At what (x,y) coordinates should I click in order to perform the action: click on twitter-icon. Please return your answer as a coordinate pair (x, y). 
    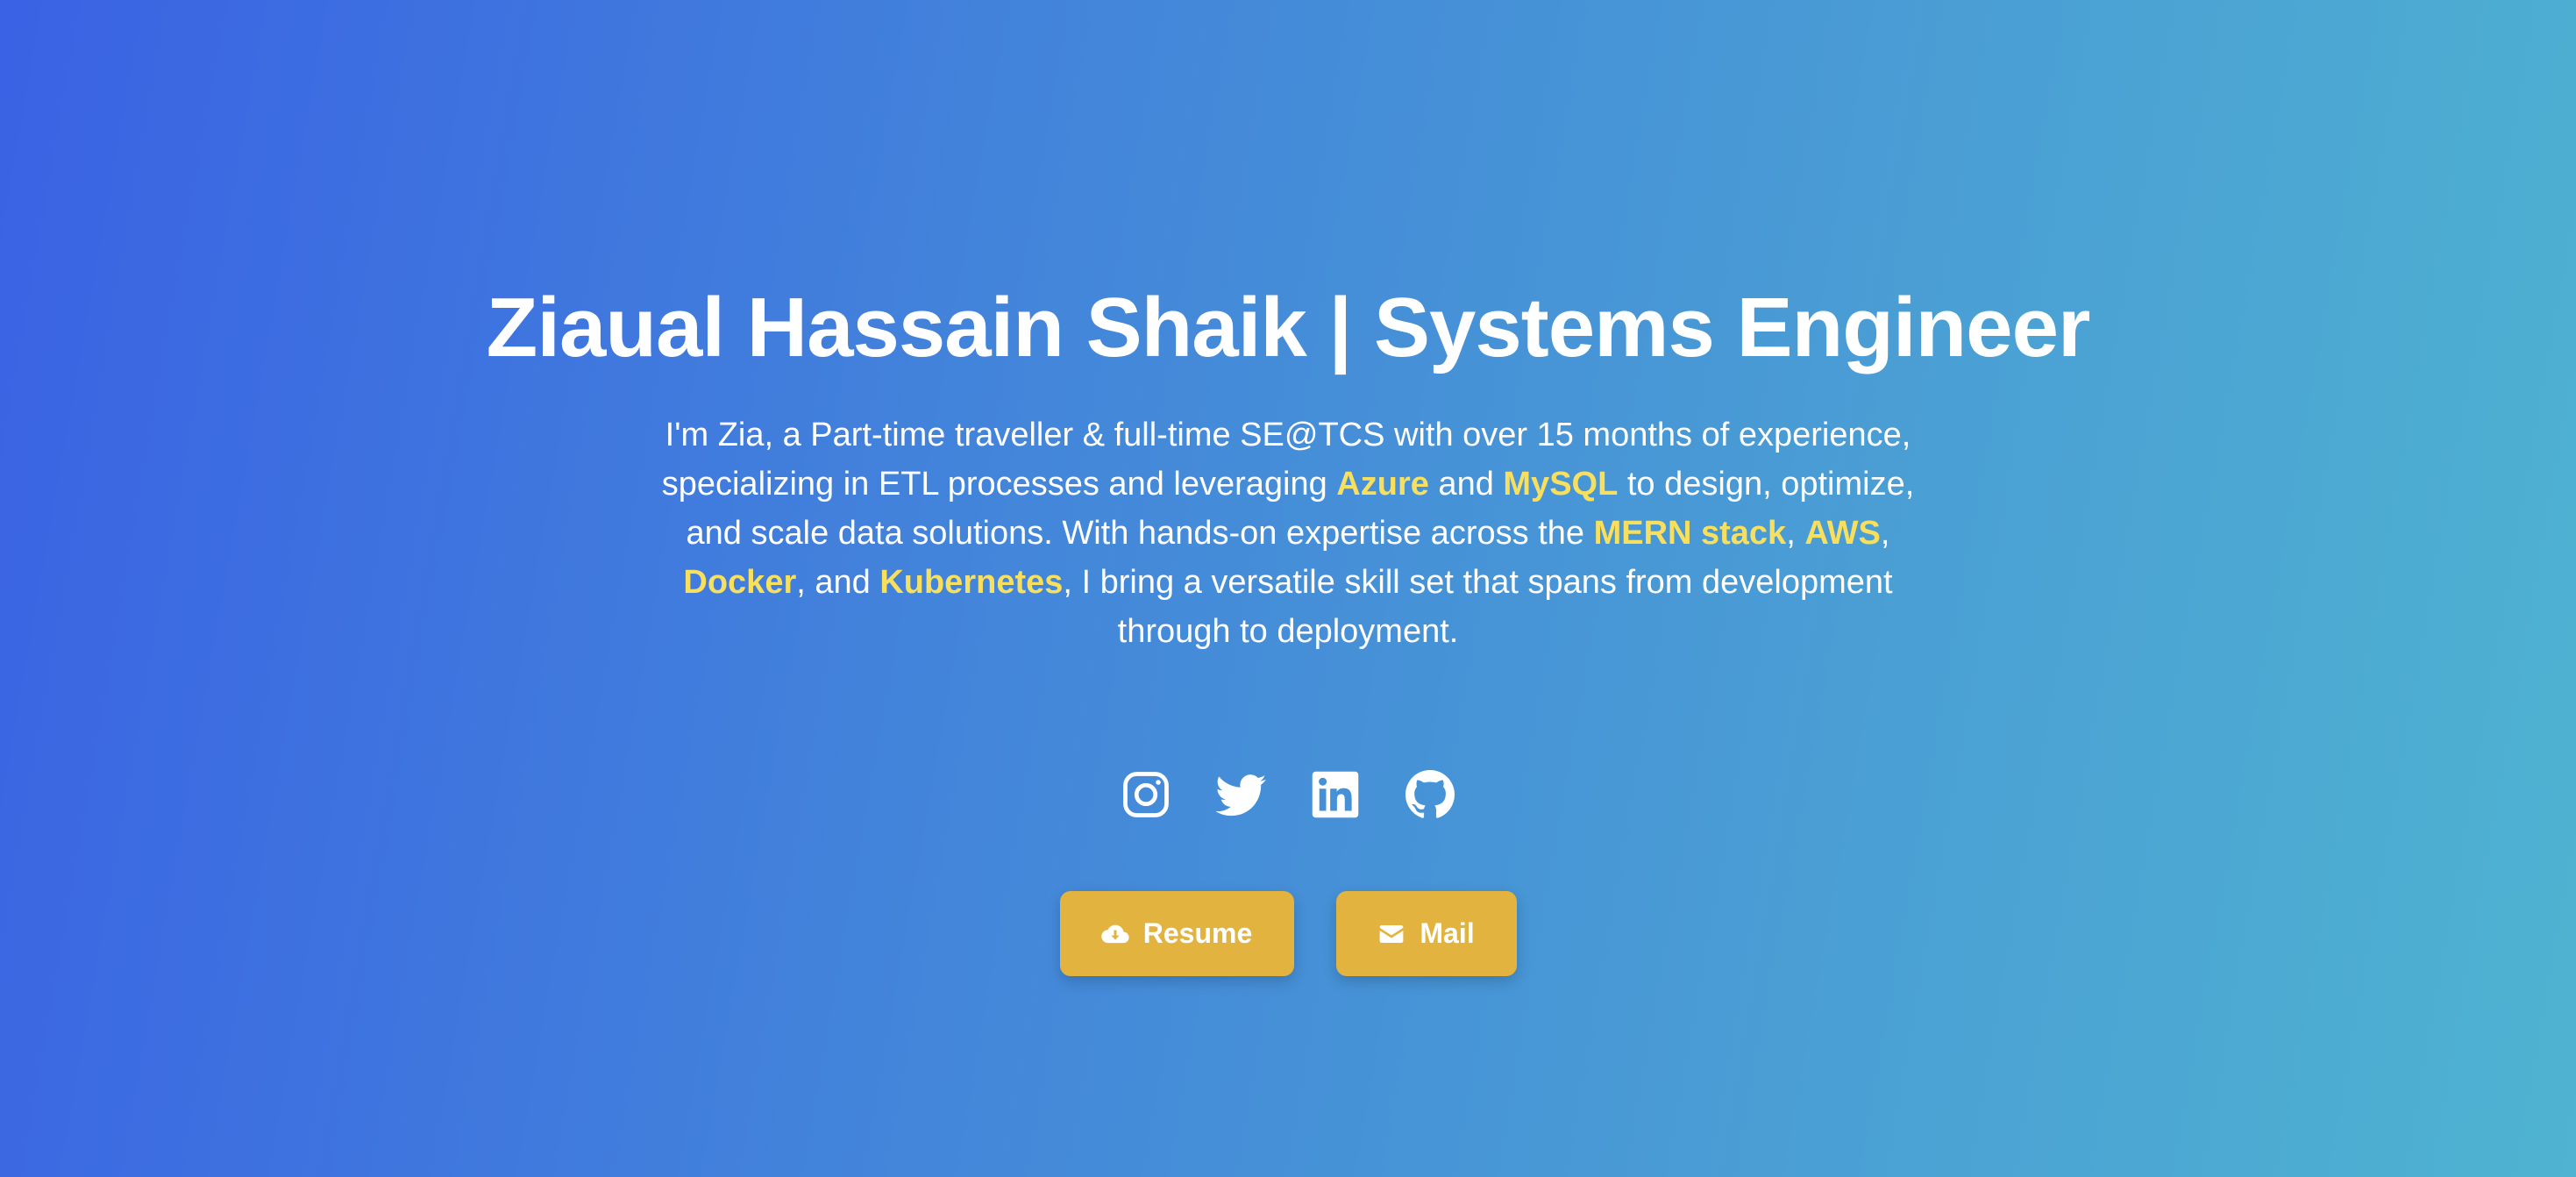
    Looking at the image, I should click on (1240, 795).